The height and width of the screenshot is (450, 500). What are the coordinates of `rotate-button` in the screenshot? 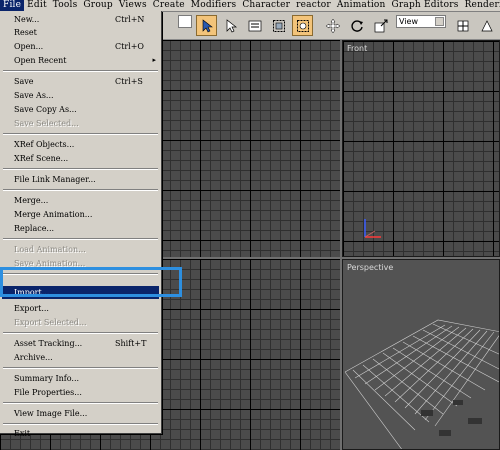 It's located at (356, 25).